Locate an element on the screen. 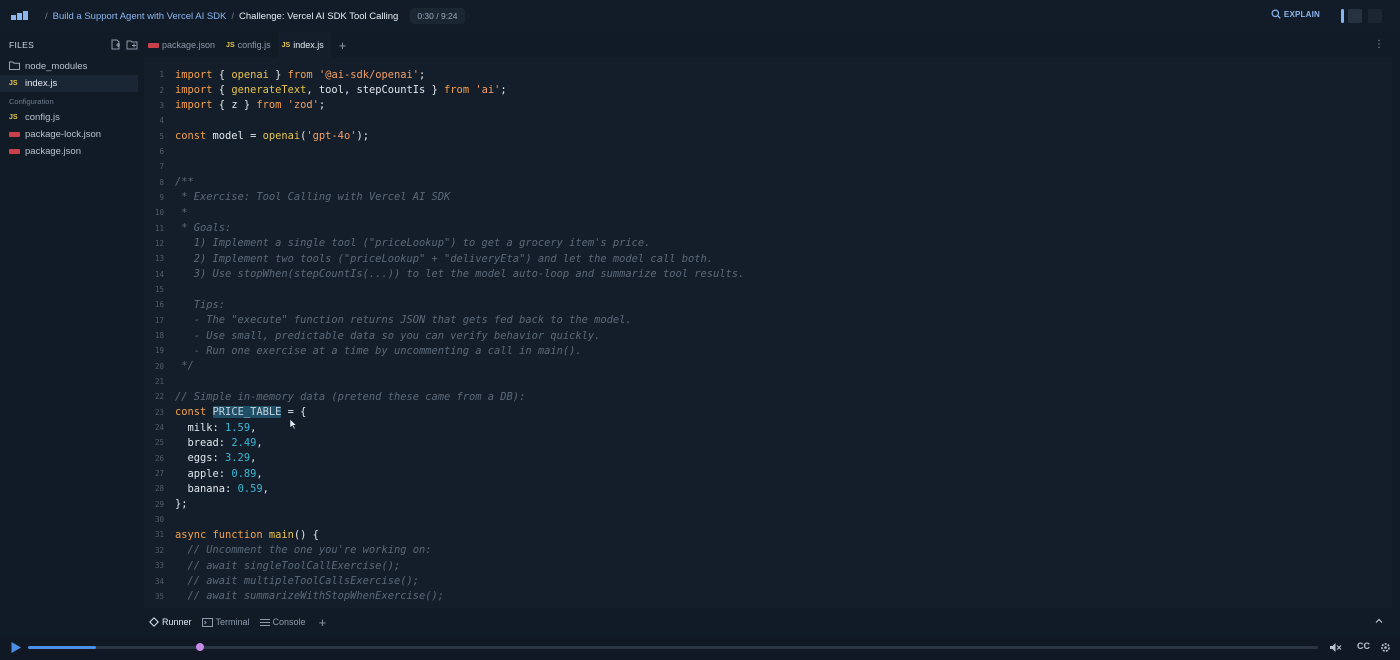  line-number: 20 is located at coordinates (159, 366).